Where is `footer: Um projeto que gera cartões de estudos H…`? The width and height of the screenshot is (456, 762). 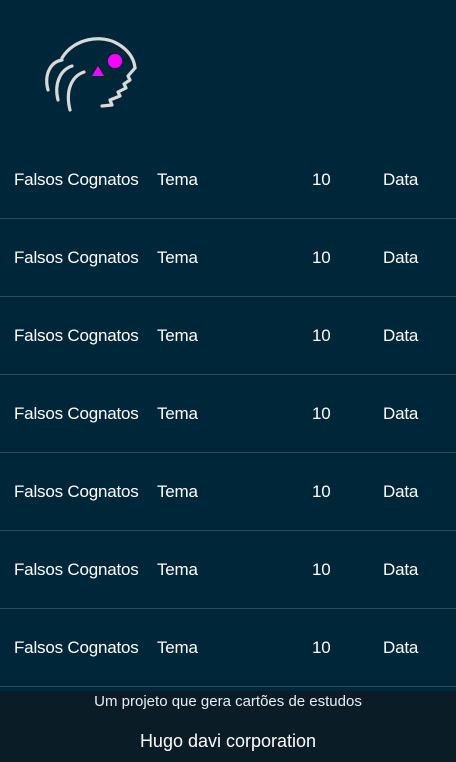 footer: Um projeto que gera cartões de estudos H… is located at coordinates (228, 726).